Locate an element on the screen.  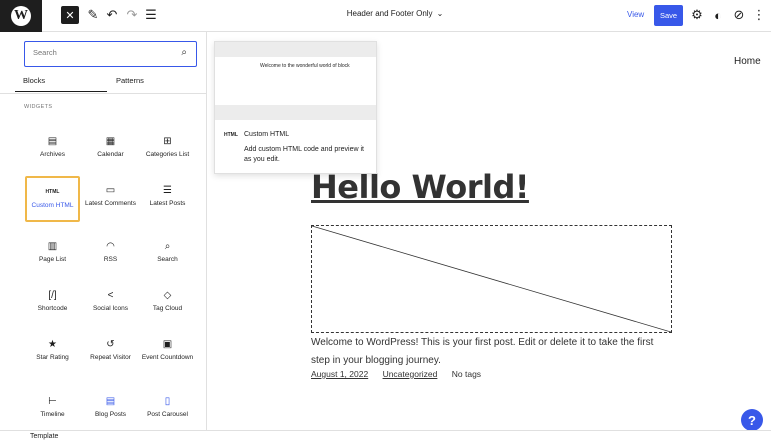
search-box: ⌕ is located at coordinates (110, 54).